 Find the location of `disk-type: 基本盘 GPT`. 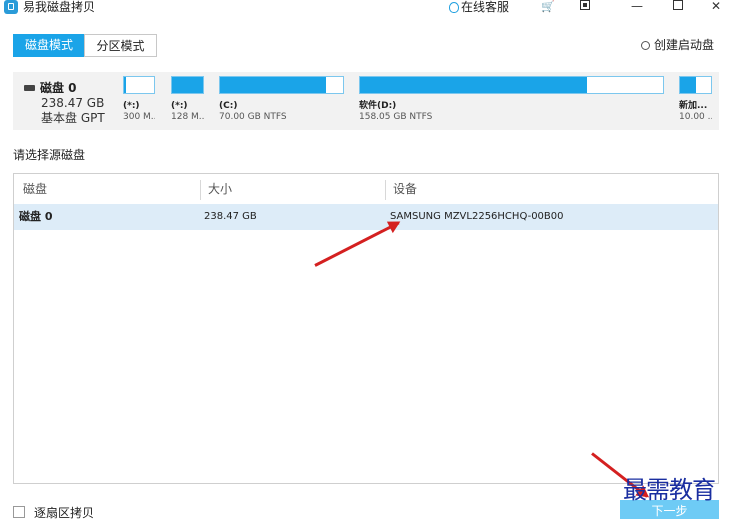

disk-type: 基本盘 GPT is located at coordinates (73, 118).